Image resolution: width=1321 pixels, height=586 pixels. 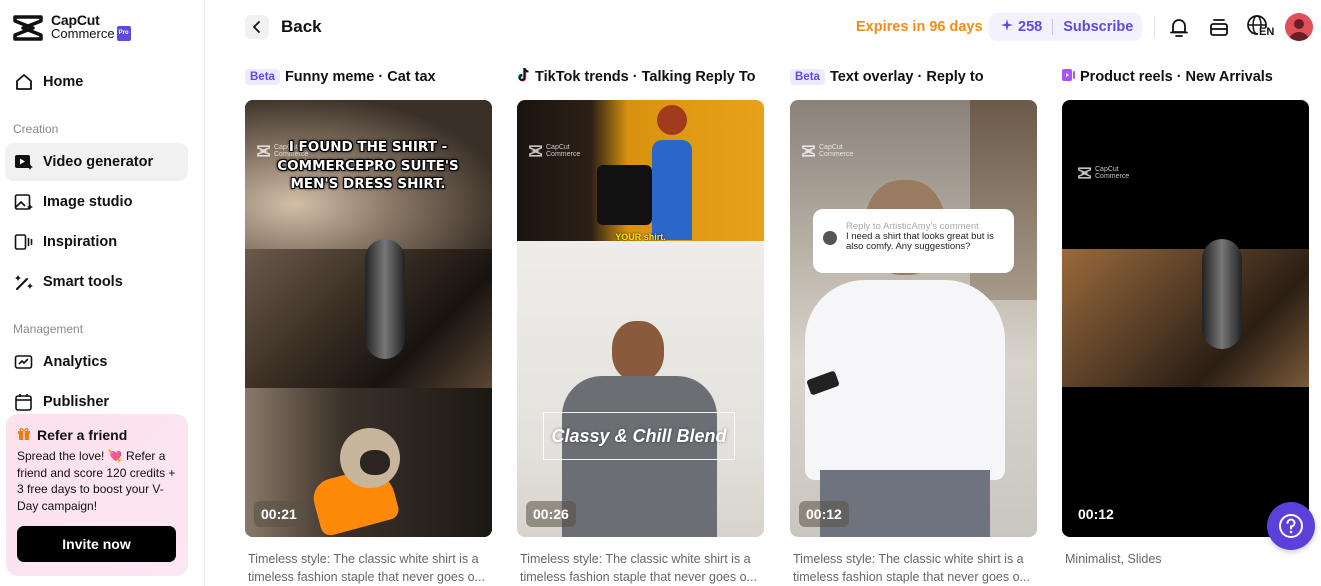 I want to click on commenter-avatar, so click(x=830, y=238).